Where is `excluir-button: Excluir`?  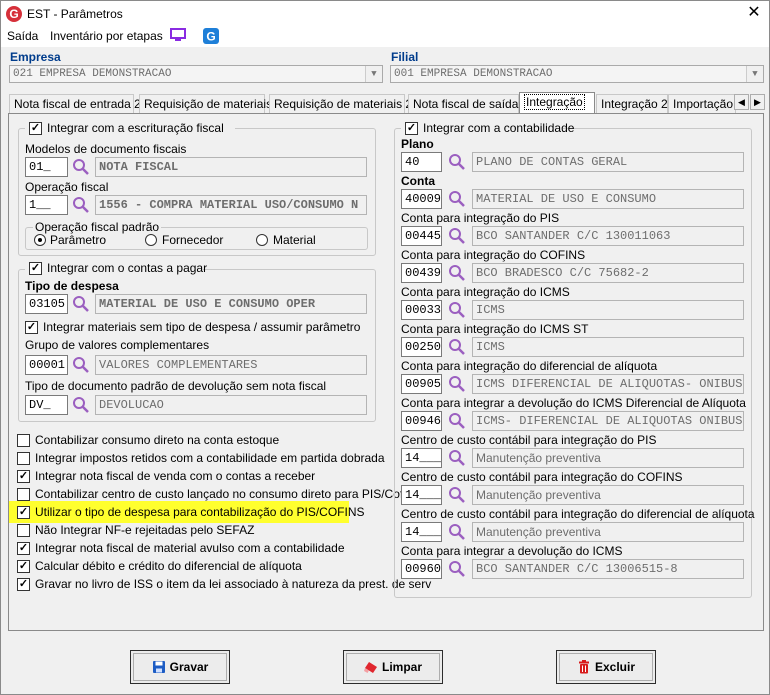 excluir-button: Excluir is located at coordinates (606, 667).